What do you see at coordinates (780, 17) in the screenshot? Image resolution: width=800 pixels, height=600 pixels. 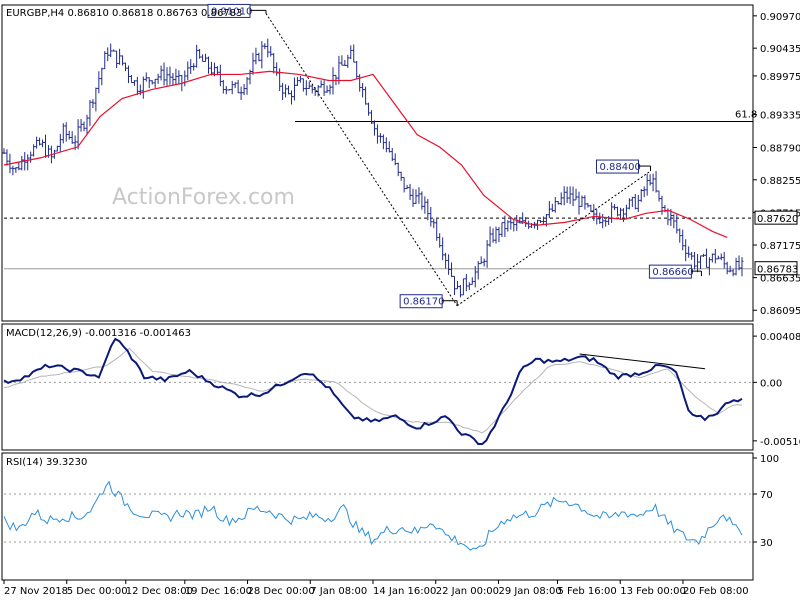 I see `price-y-tick-label: 0.90970` at bounding box center [780, 17].